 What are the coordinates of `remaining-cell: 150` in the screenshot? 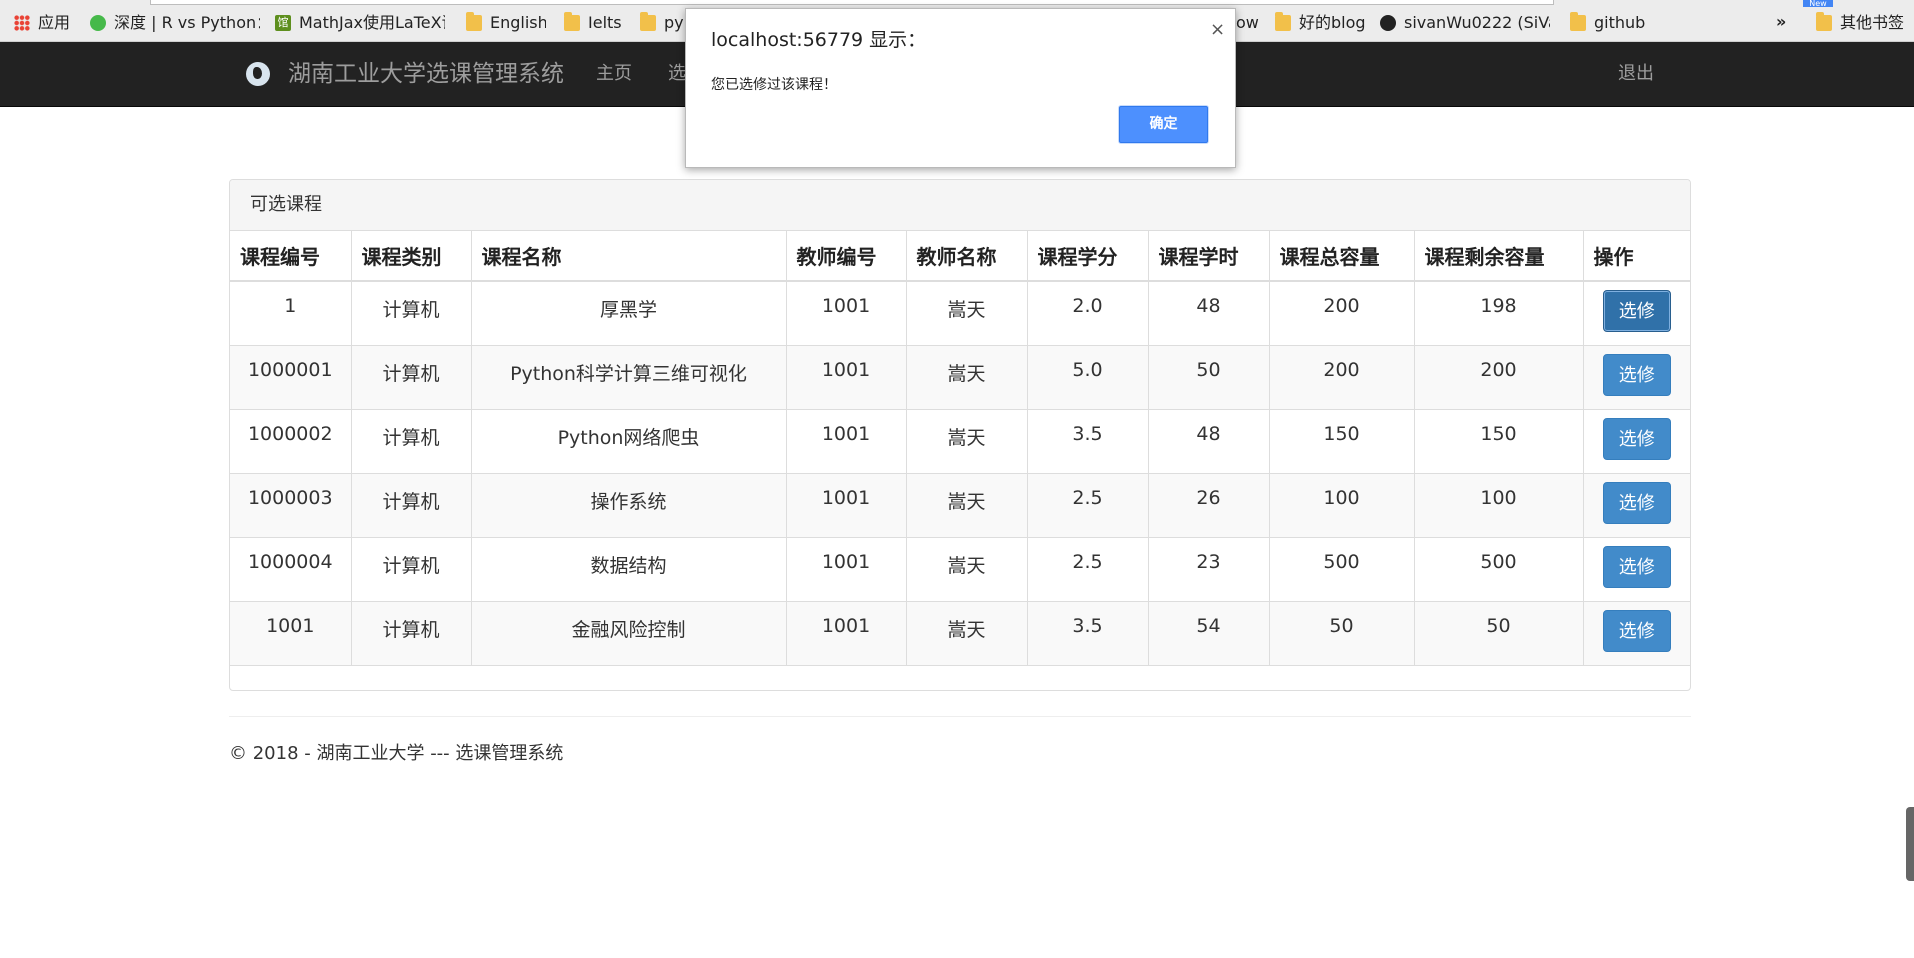 It's located at (1498, 441).